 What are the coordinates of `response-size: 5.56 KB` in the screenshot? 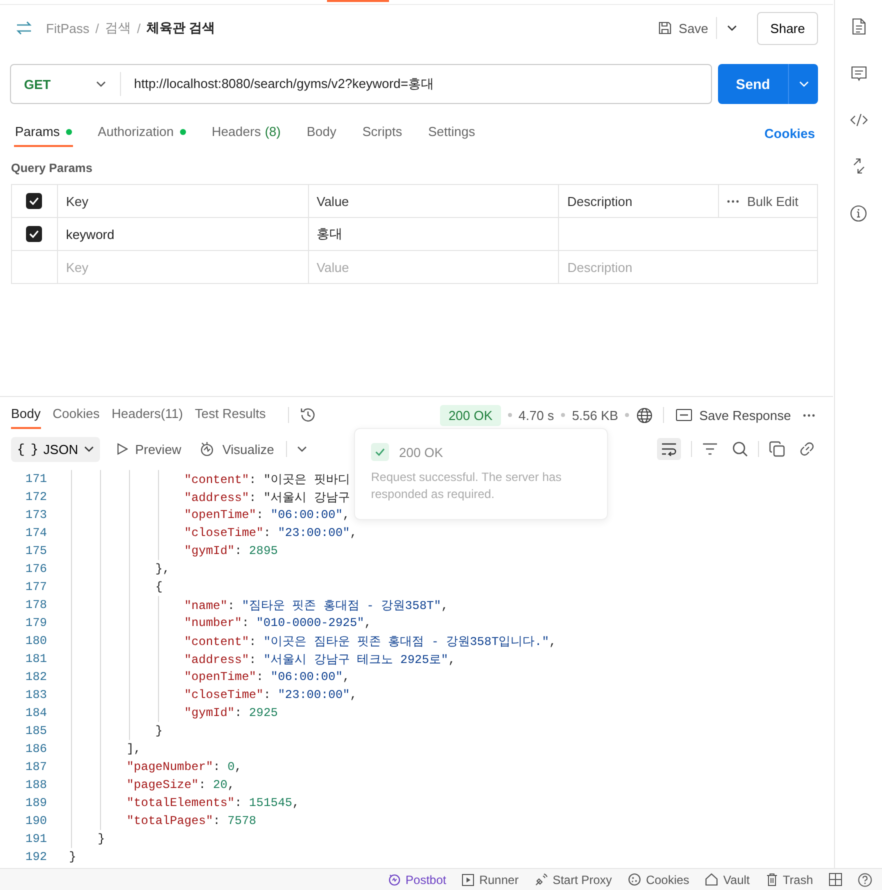 It's located at (595, 415).